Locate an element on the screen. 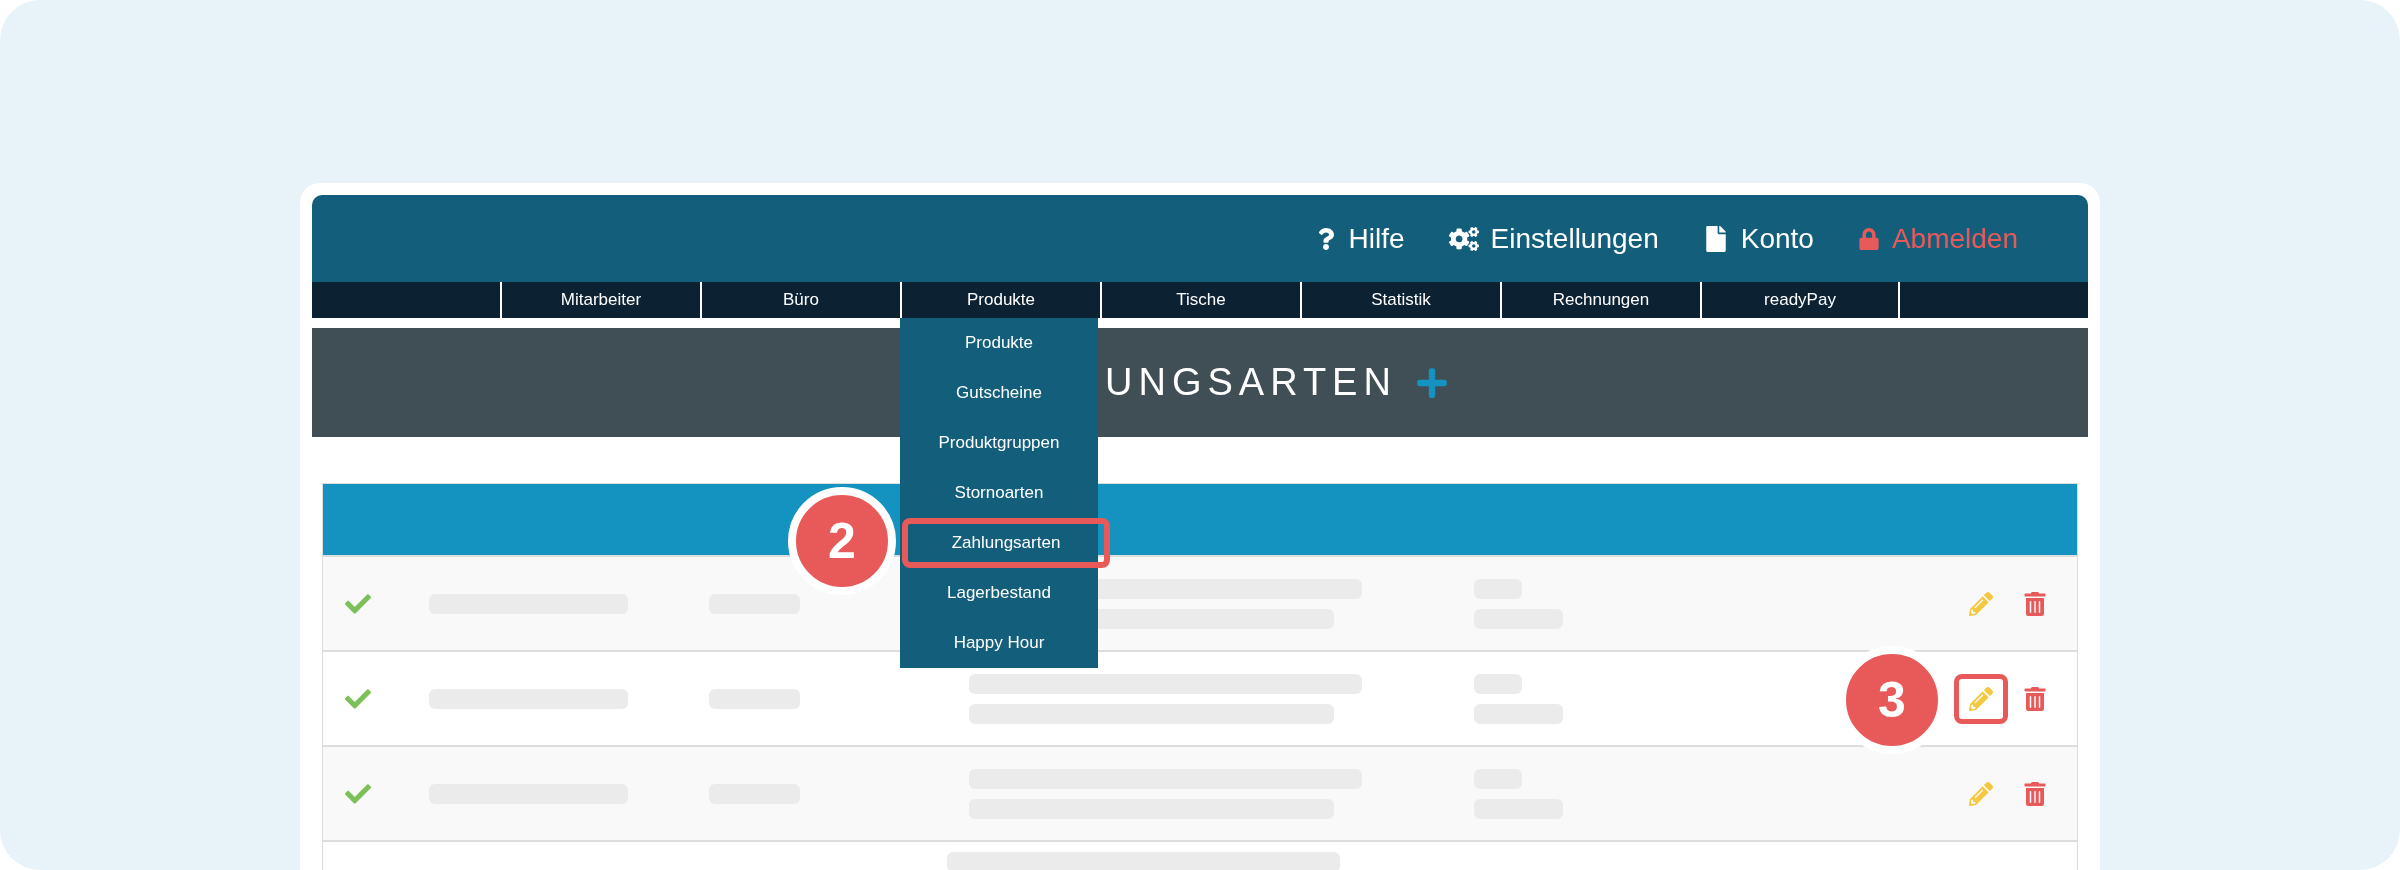  menu-tab: readyPay is located at coordinates (1800, 300).